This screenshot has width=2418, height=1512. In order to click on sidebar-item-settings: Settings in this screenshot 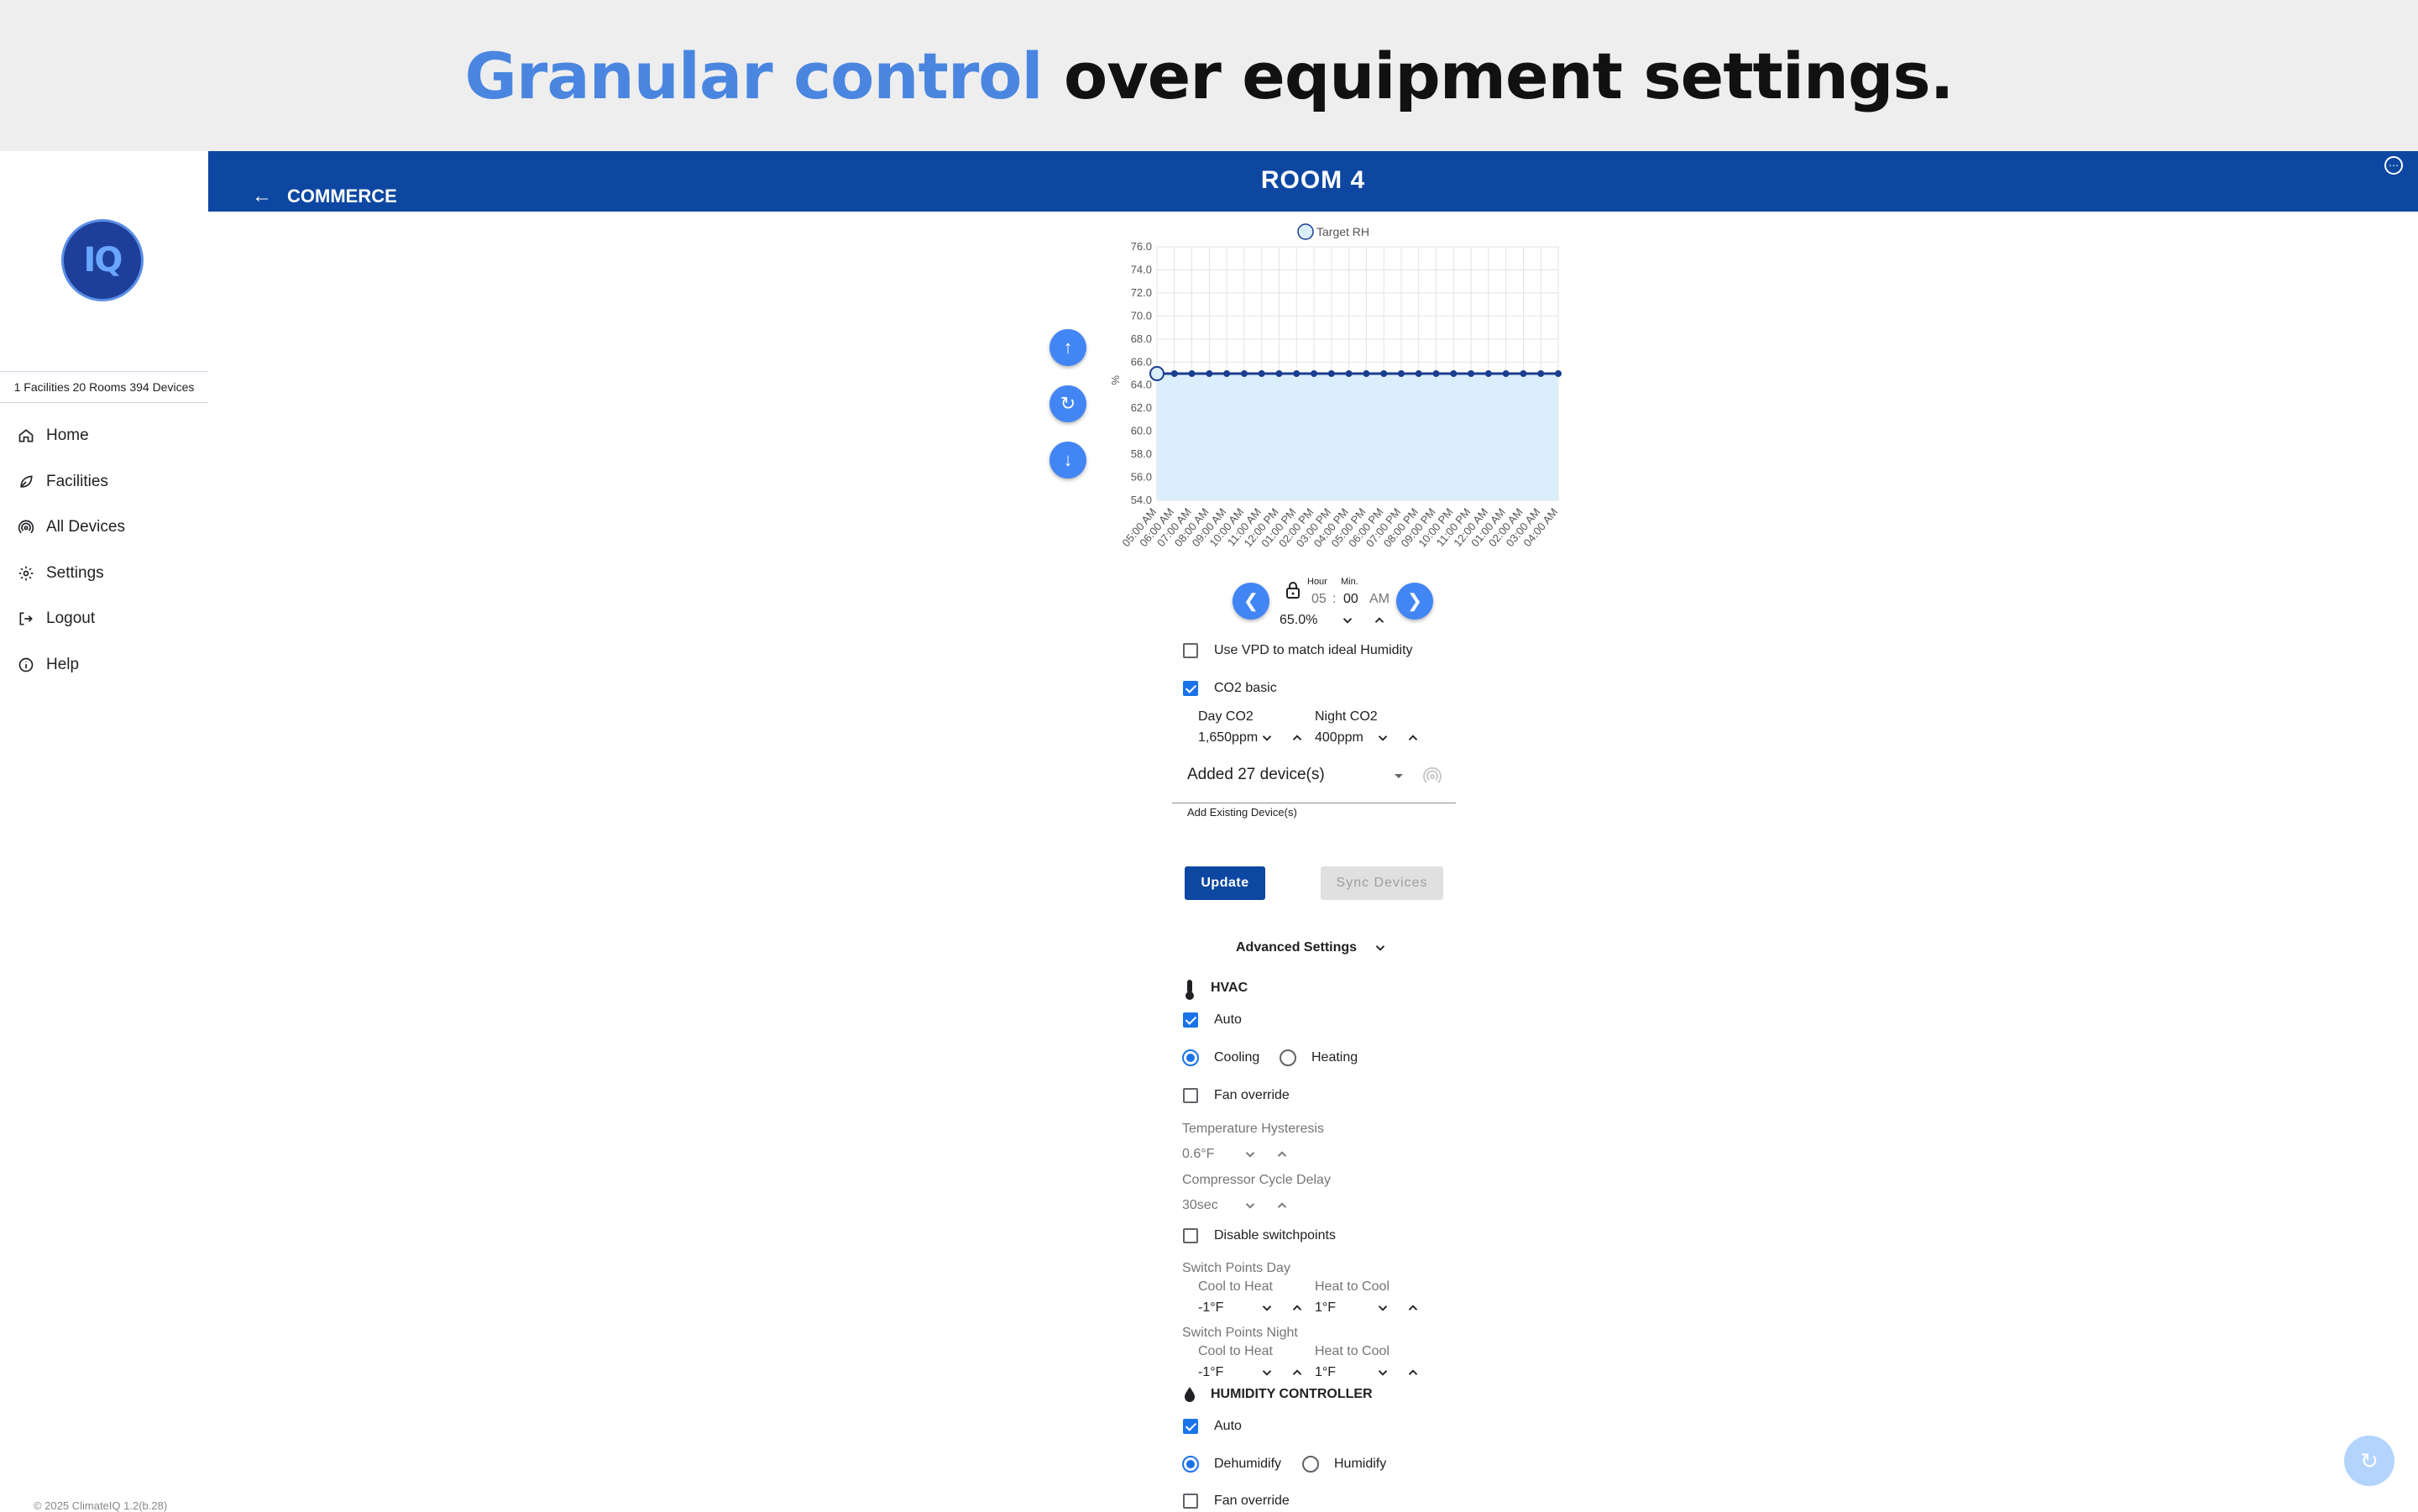, I will do `click(71, 574)`.